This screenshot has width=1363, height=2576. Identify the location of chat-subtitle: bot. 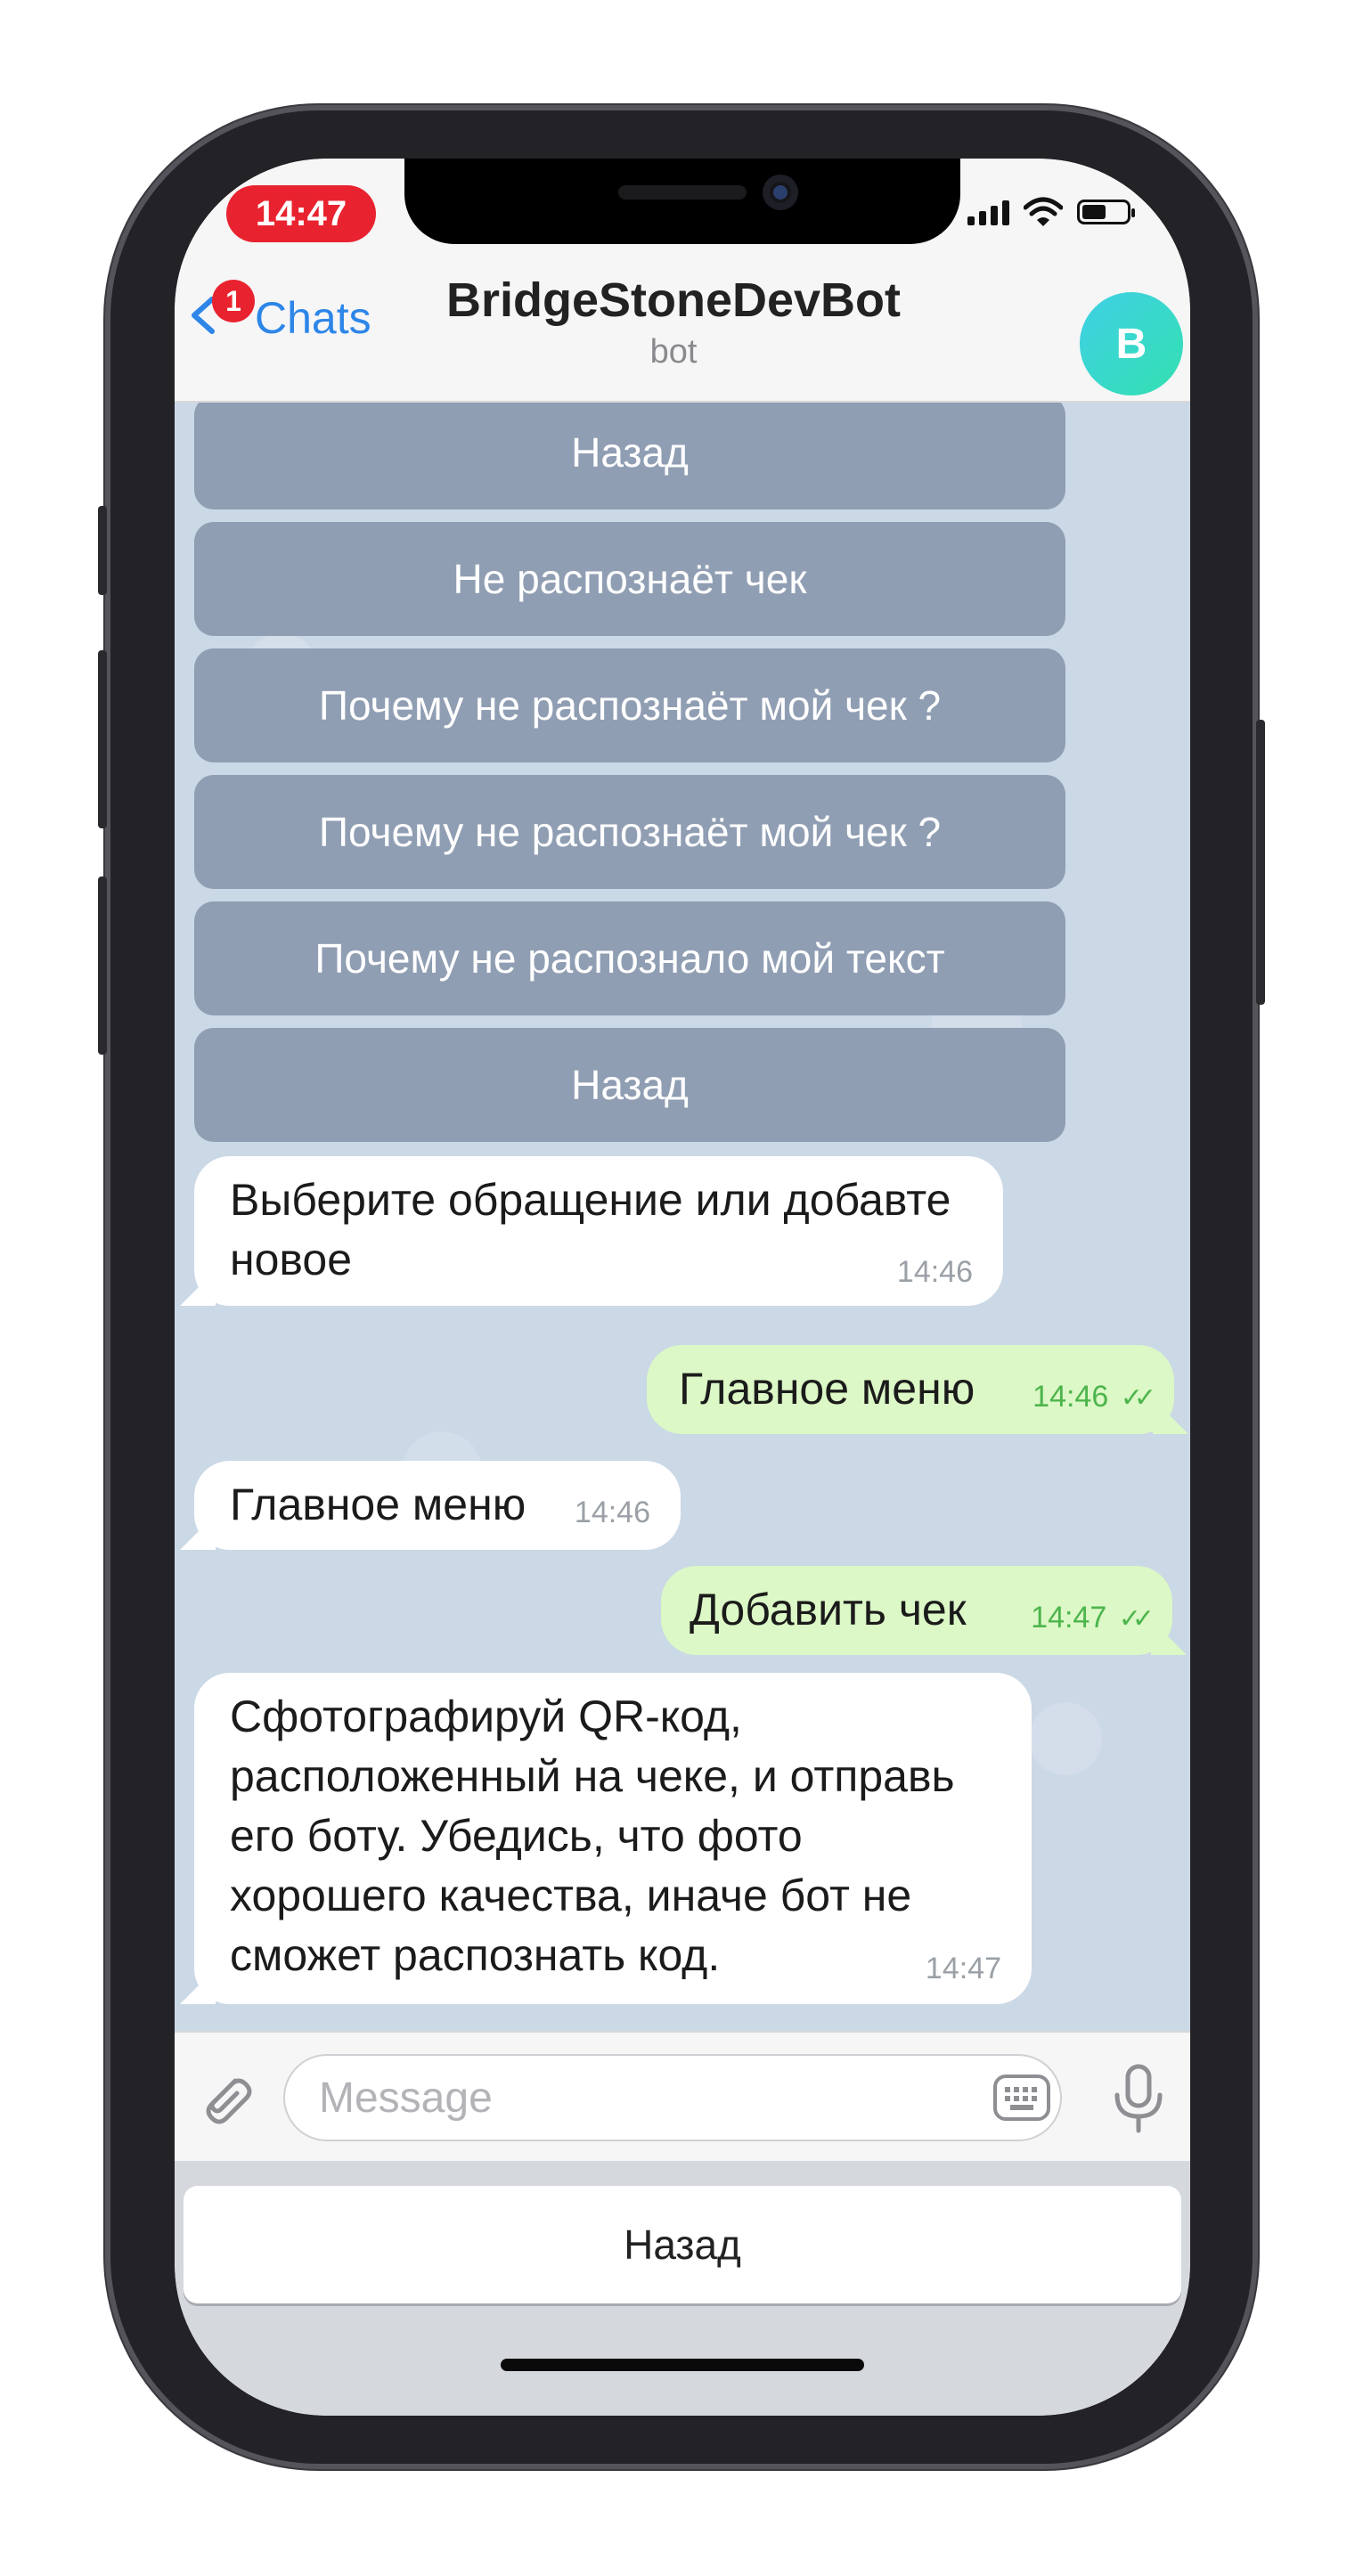
(674, 352).